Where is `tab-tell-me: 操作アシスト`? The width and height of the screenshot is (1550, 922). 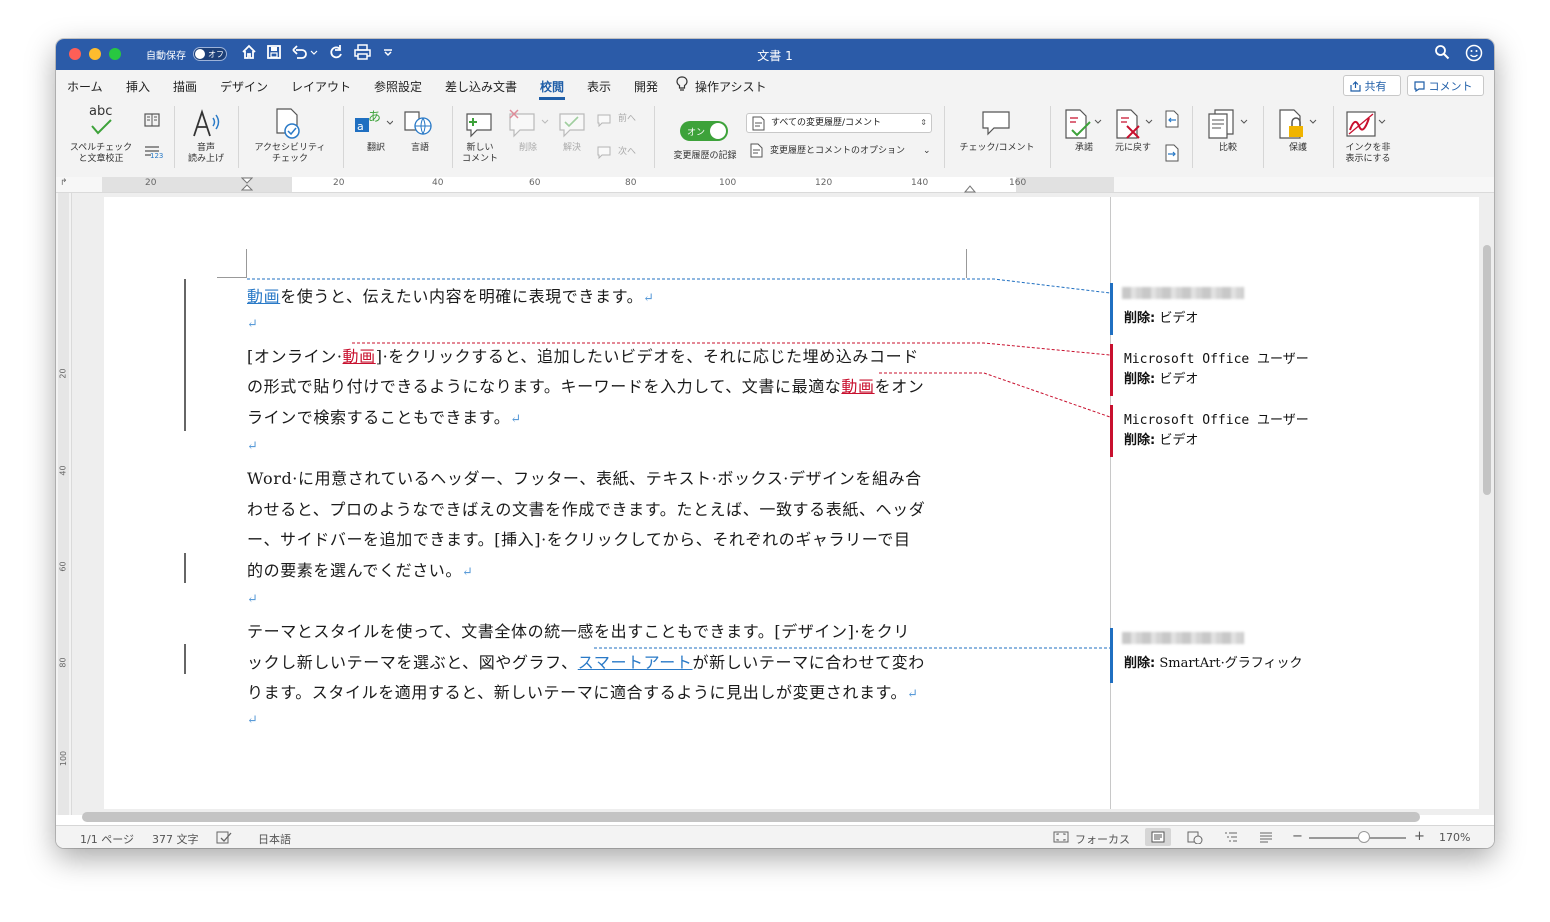
tab-tell-me: 操作アシスト is located at coordinates (731, 86).